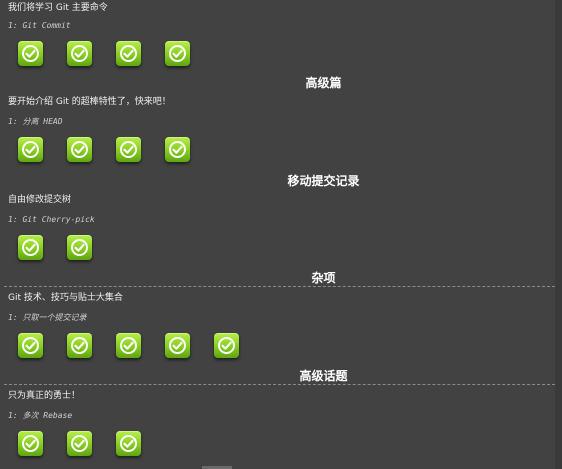 This screenshot has height=469, width=562. Describe the element at coordinates (65, 298) in the screenshot. I see `section-intro: Git 技术、技巧与贴士大集合` at that location.